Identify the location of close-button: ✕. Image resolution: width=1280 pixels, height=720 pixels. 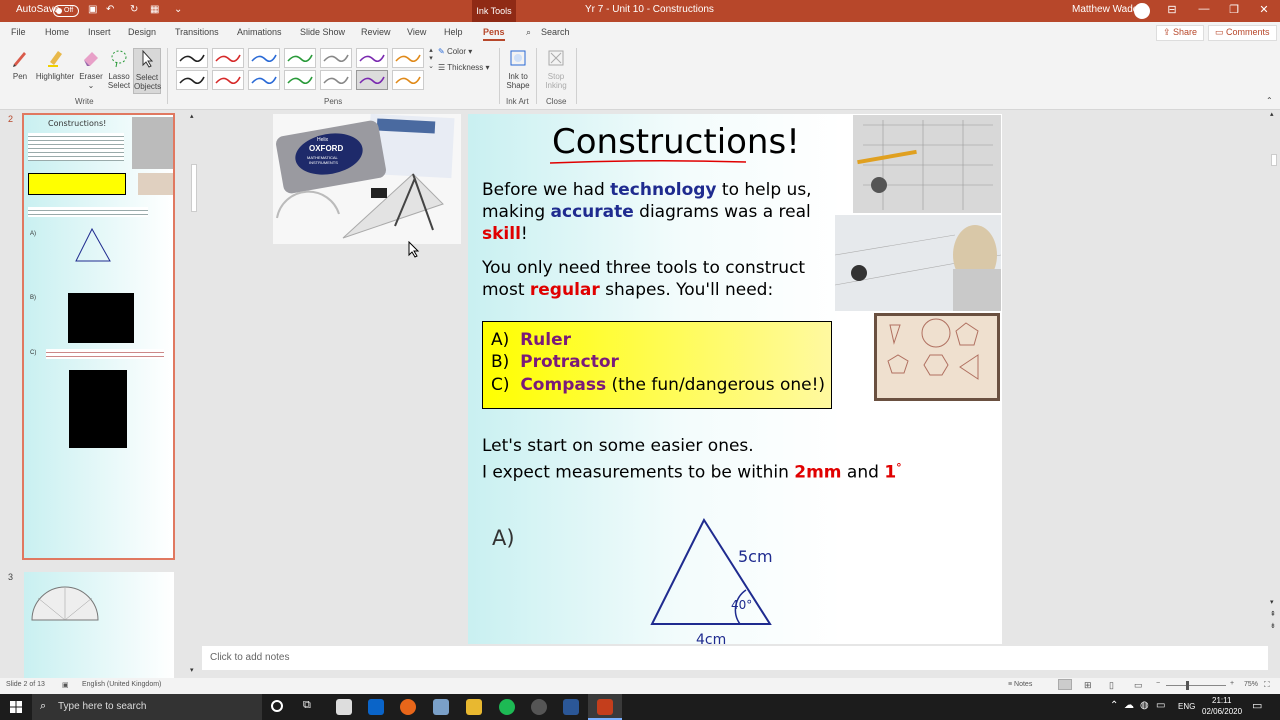
(1264, 9).